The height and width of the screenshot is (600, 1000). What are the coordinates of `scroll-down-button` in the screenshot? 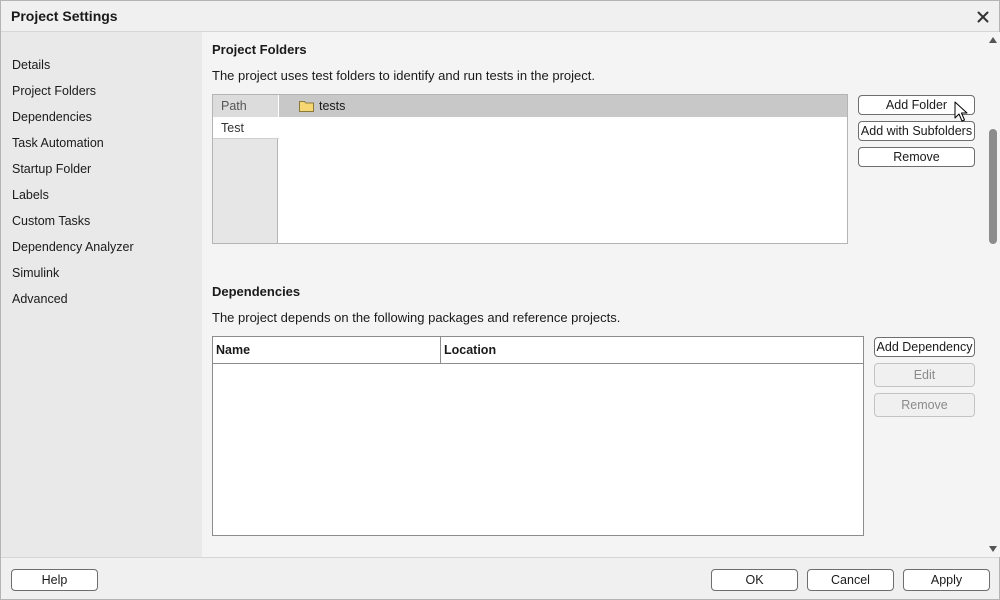 It's located at (993, 549).